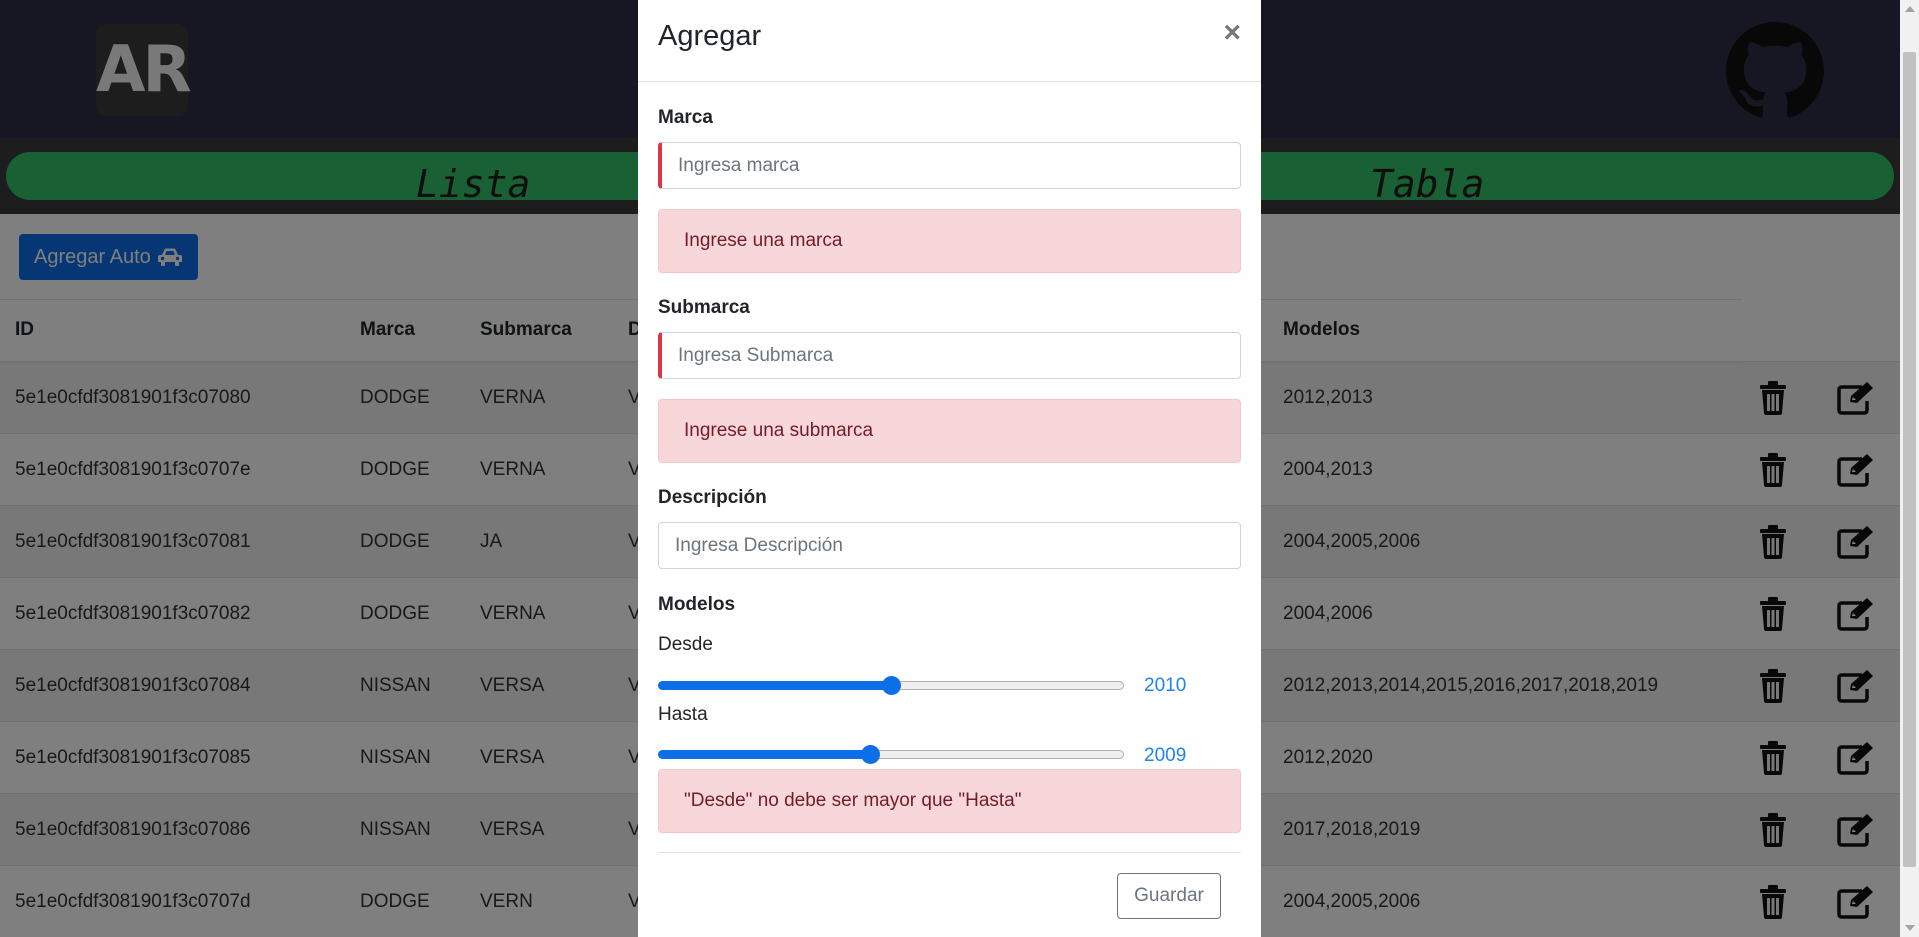 This screenshot has height=937, width=1919. What do you see at coordinates (710, 36) in the screenshot?
I see `modal-title: Agregar` at bounding box center [710, 36].